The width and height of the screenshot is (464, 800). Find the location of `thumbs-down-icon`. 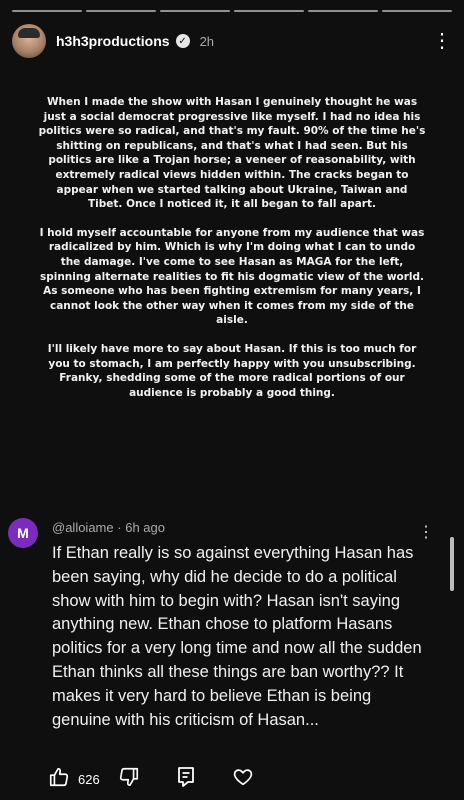

thumbs-down-icon is located at coordinates (129, 779).